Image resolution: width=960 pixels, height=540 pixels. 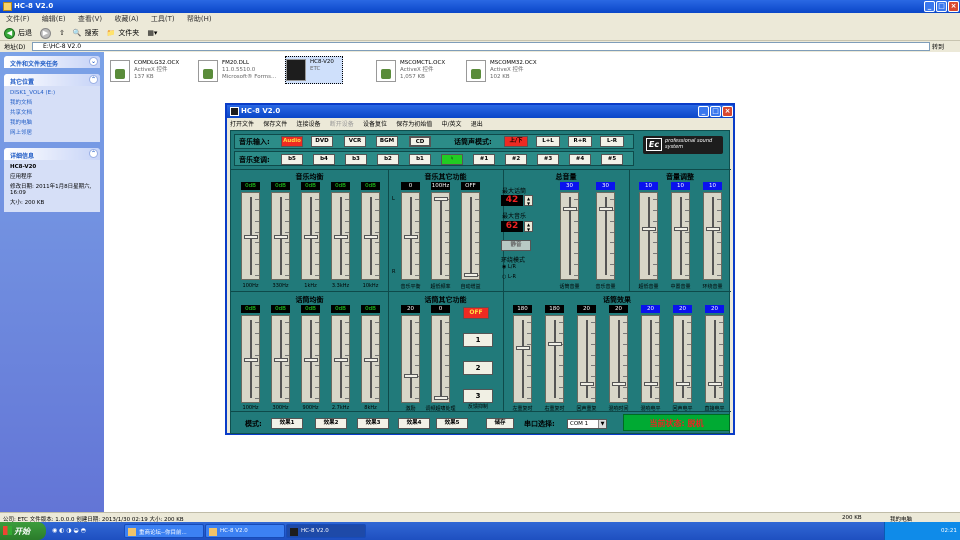 I want to click on key-s1-button: #1, so click(x=484, y=159).